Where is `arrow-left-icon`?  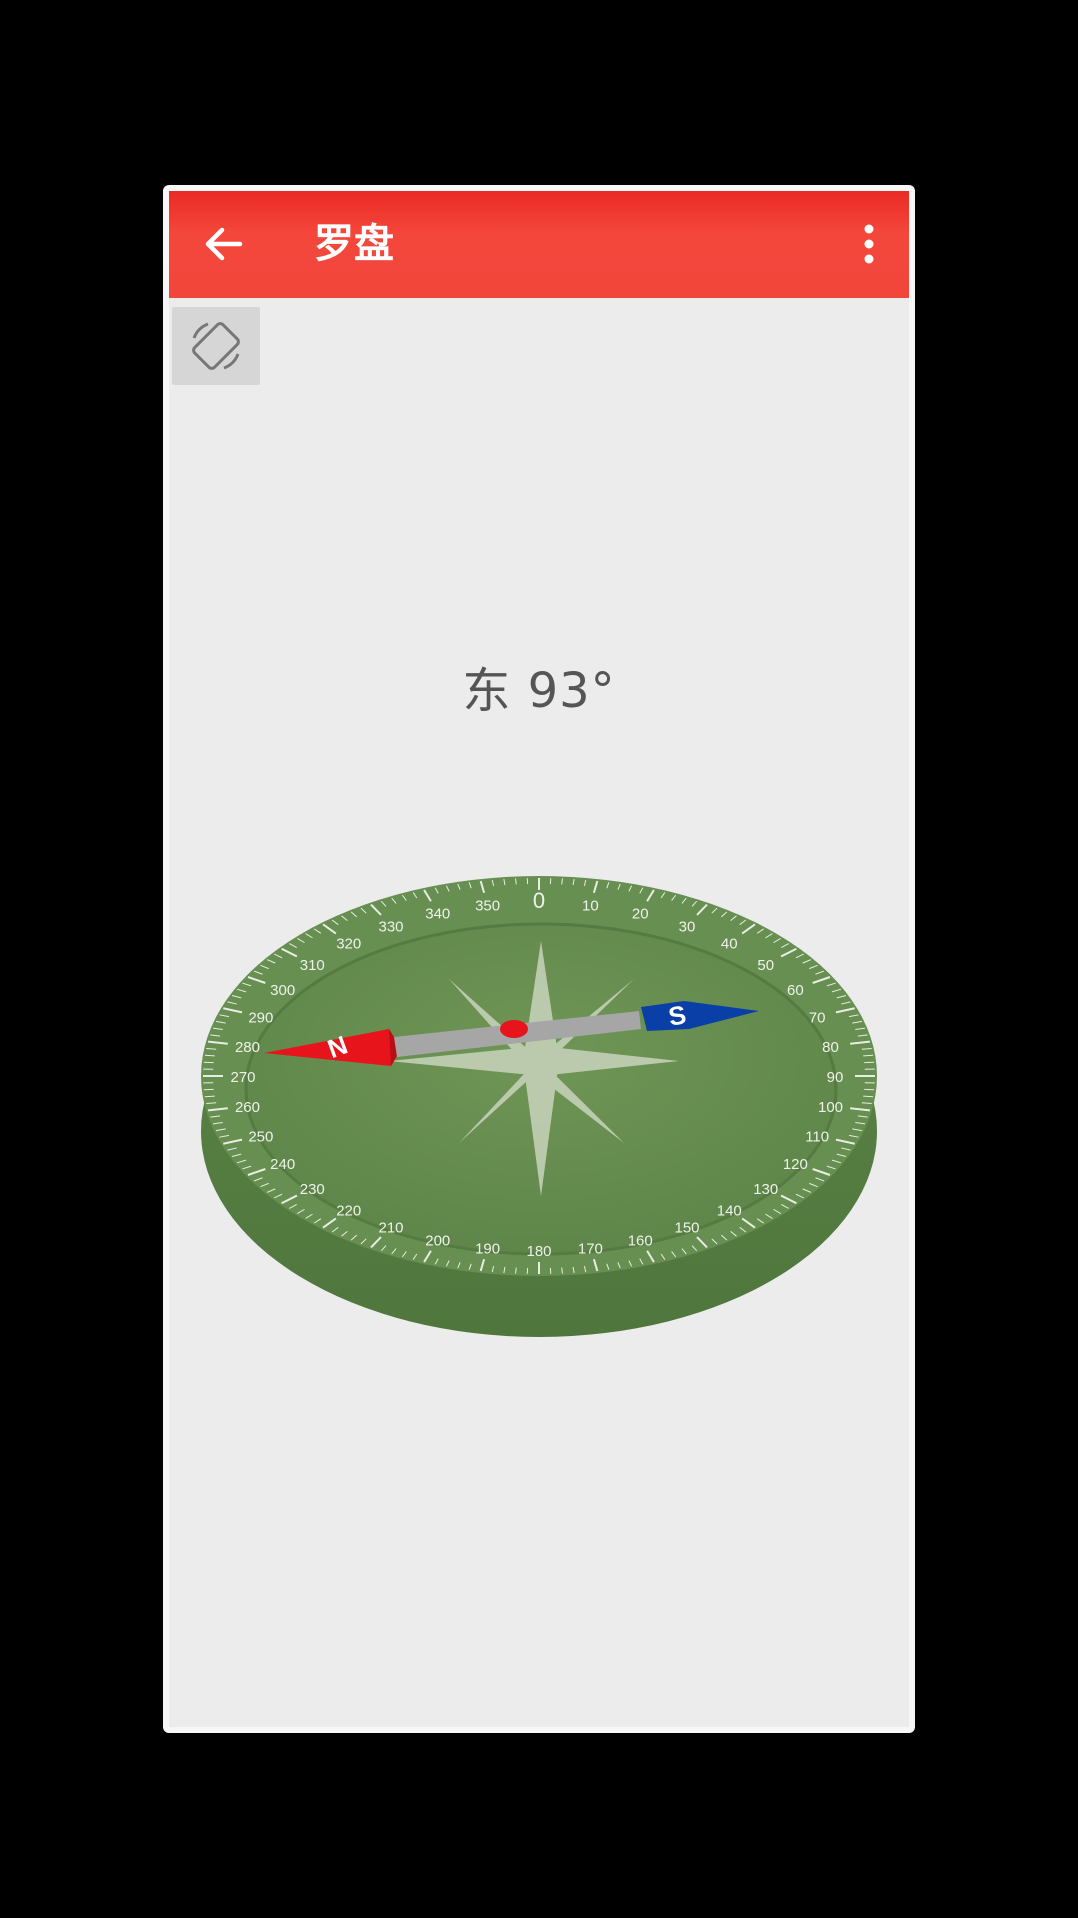
arrow-left-icon is located at coordinates (224, 244).